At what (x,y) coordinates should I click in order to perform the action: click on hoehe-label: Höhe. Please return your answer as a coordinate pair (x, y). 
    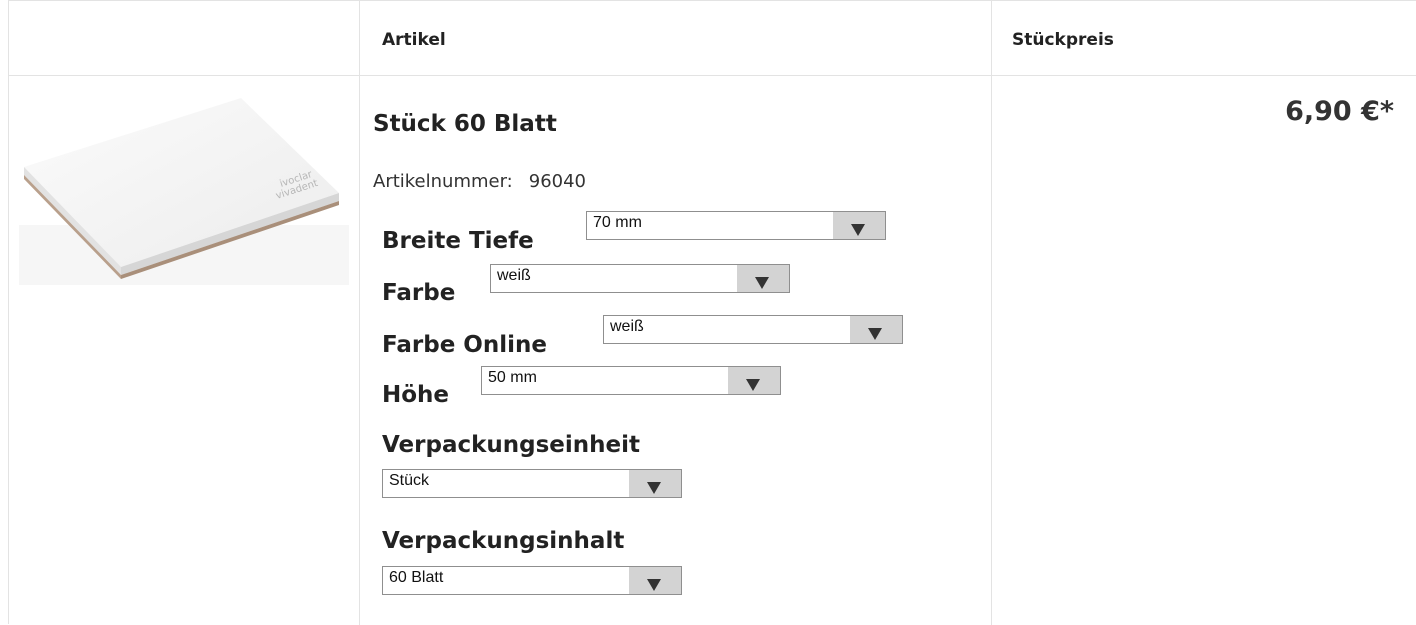
    Looking at the image, I should click on (416, 395).